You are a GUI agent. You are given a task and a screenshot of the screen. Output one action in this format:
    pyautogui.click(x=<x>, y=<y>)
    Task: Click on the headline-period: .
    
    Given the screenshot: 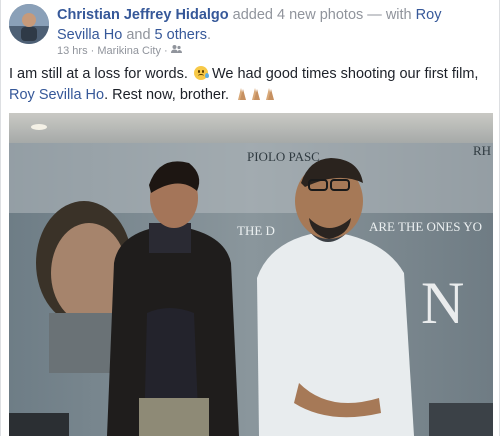 What is the action you would take?
    pyautogui.click(x=208, y=35)
    